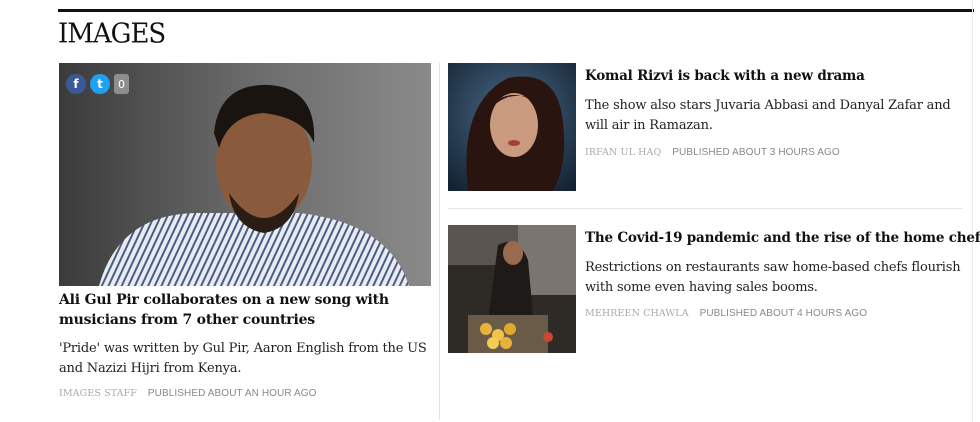  I want to click on story-divider, so click(705, 208).